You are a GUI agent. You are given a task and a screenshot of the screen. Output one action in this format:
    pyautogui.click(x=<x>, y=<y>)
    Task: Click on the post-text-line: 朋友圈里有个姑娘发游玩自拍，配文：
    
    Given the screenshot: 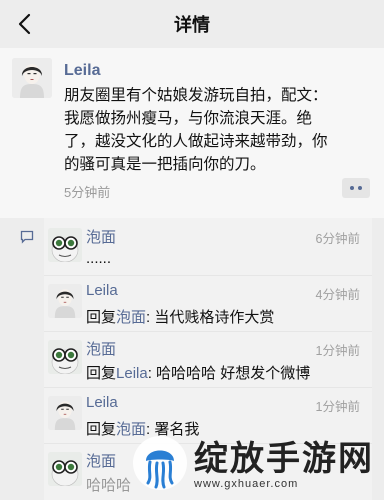 What is the action you would take?
    pyautogui.click(x=196, y=95)
    